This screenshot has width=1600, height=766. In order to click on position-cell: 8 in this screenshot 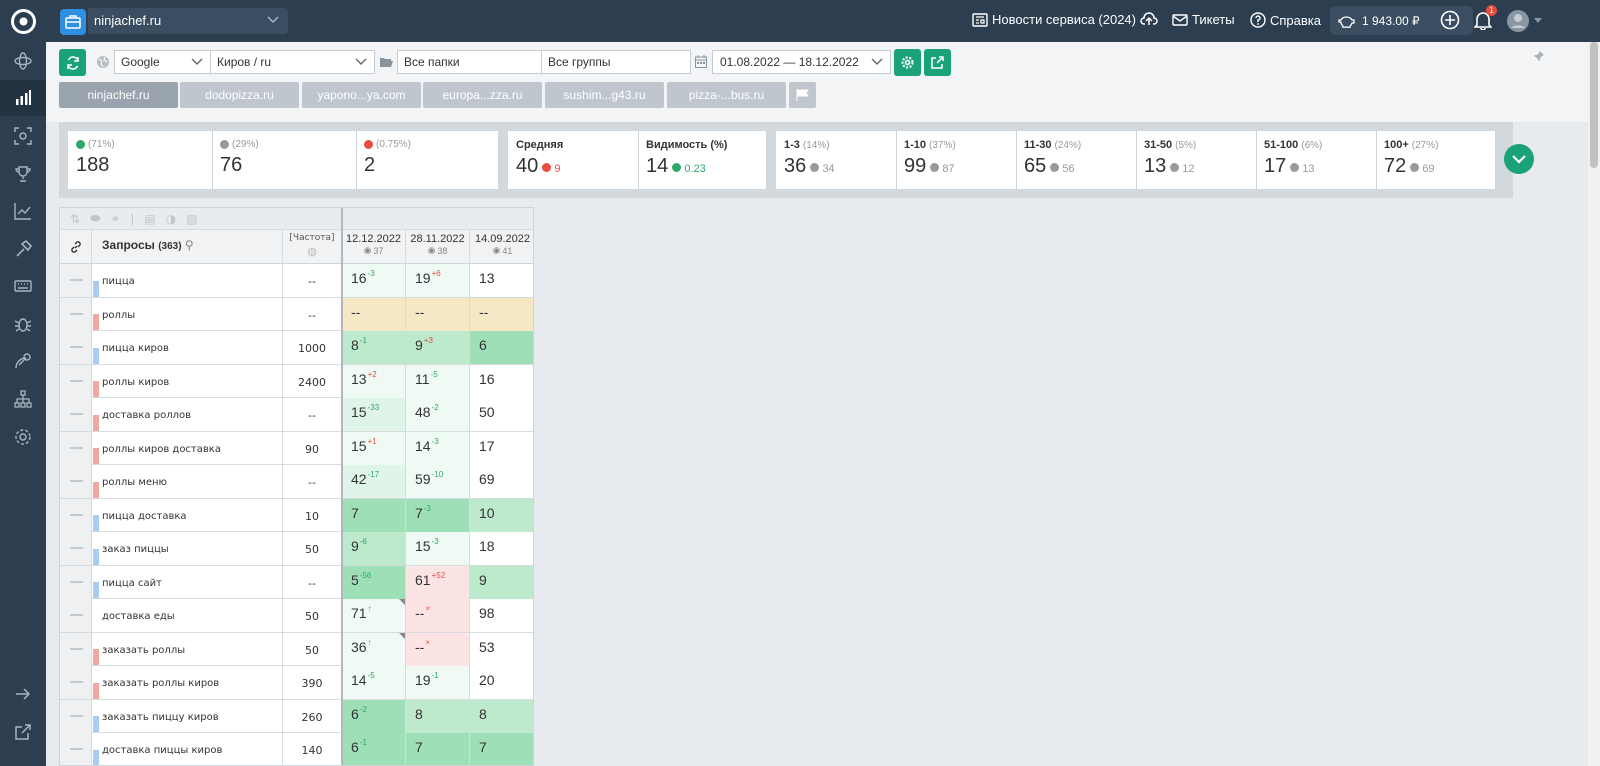, I will do `click(437, 716)`.